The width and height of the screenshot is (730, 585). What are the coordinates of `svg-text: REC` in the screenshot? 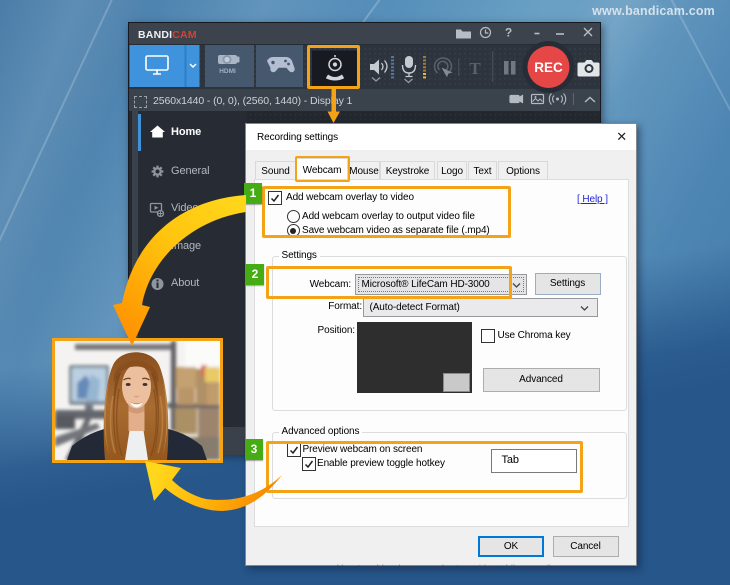 It's located at (548, 67).